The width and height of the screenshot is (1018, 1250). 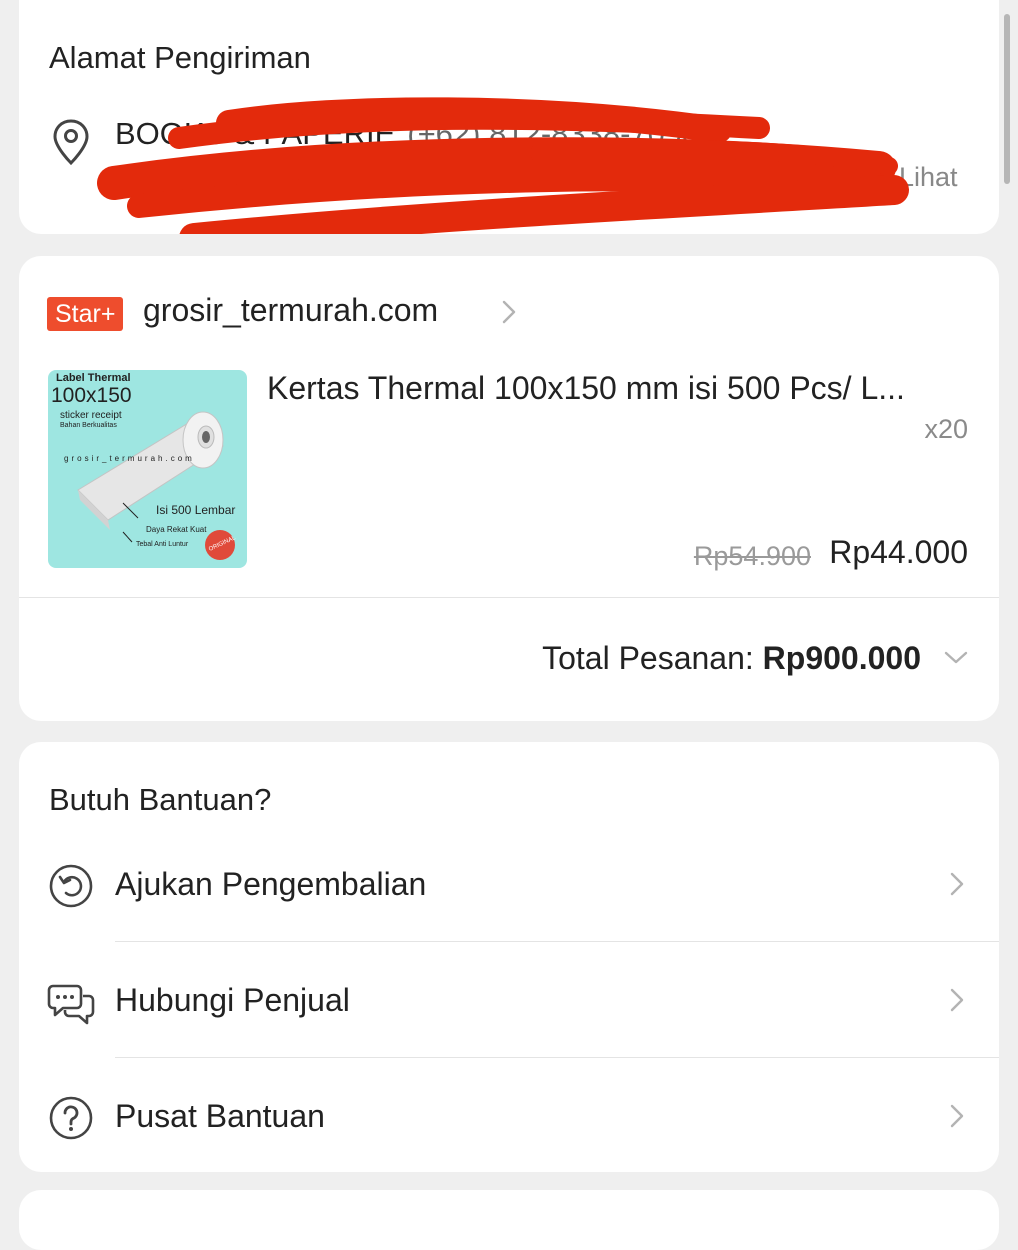 What do you see at coordinates (220, 1116) in the screenshot?
I see `help-item-label: Pusat Bantuan` at bounding box center [220, 1116].